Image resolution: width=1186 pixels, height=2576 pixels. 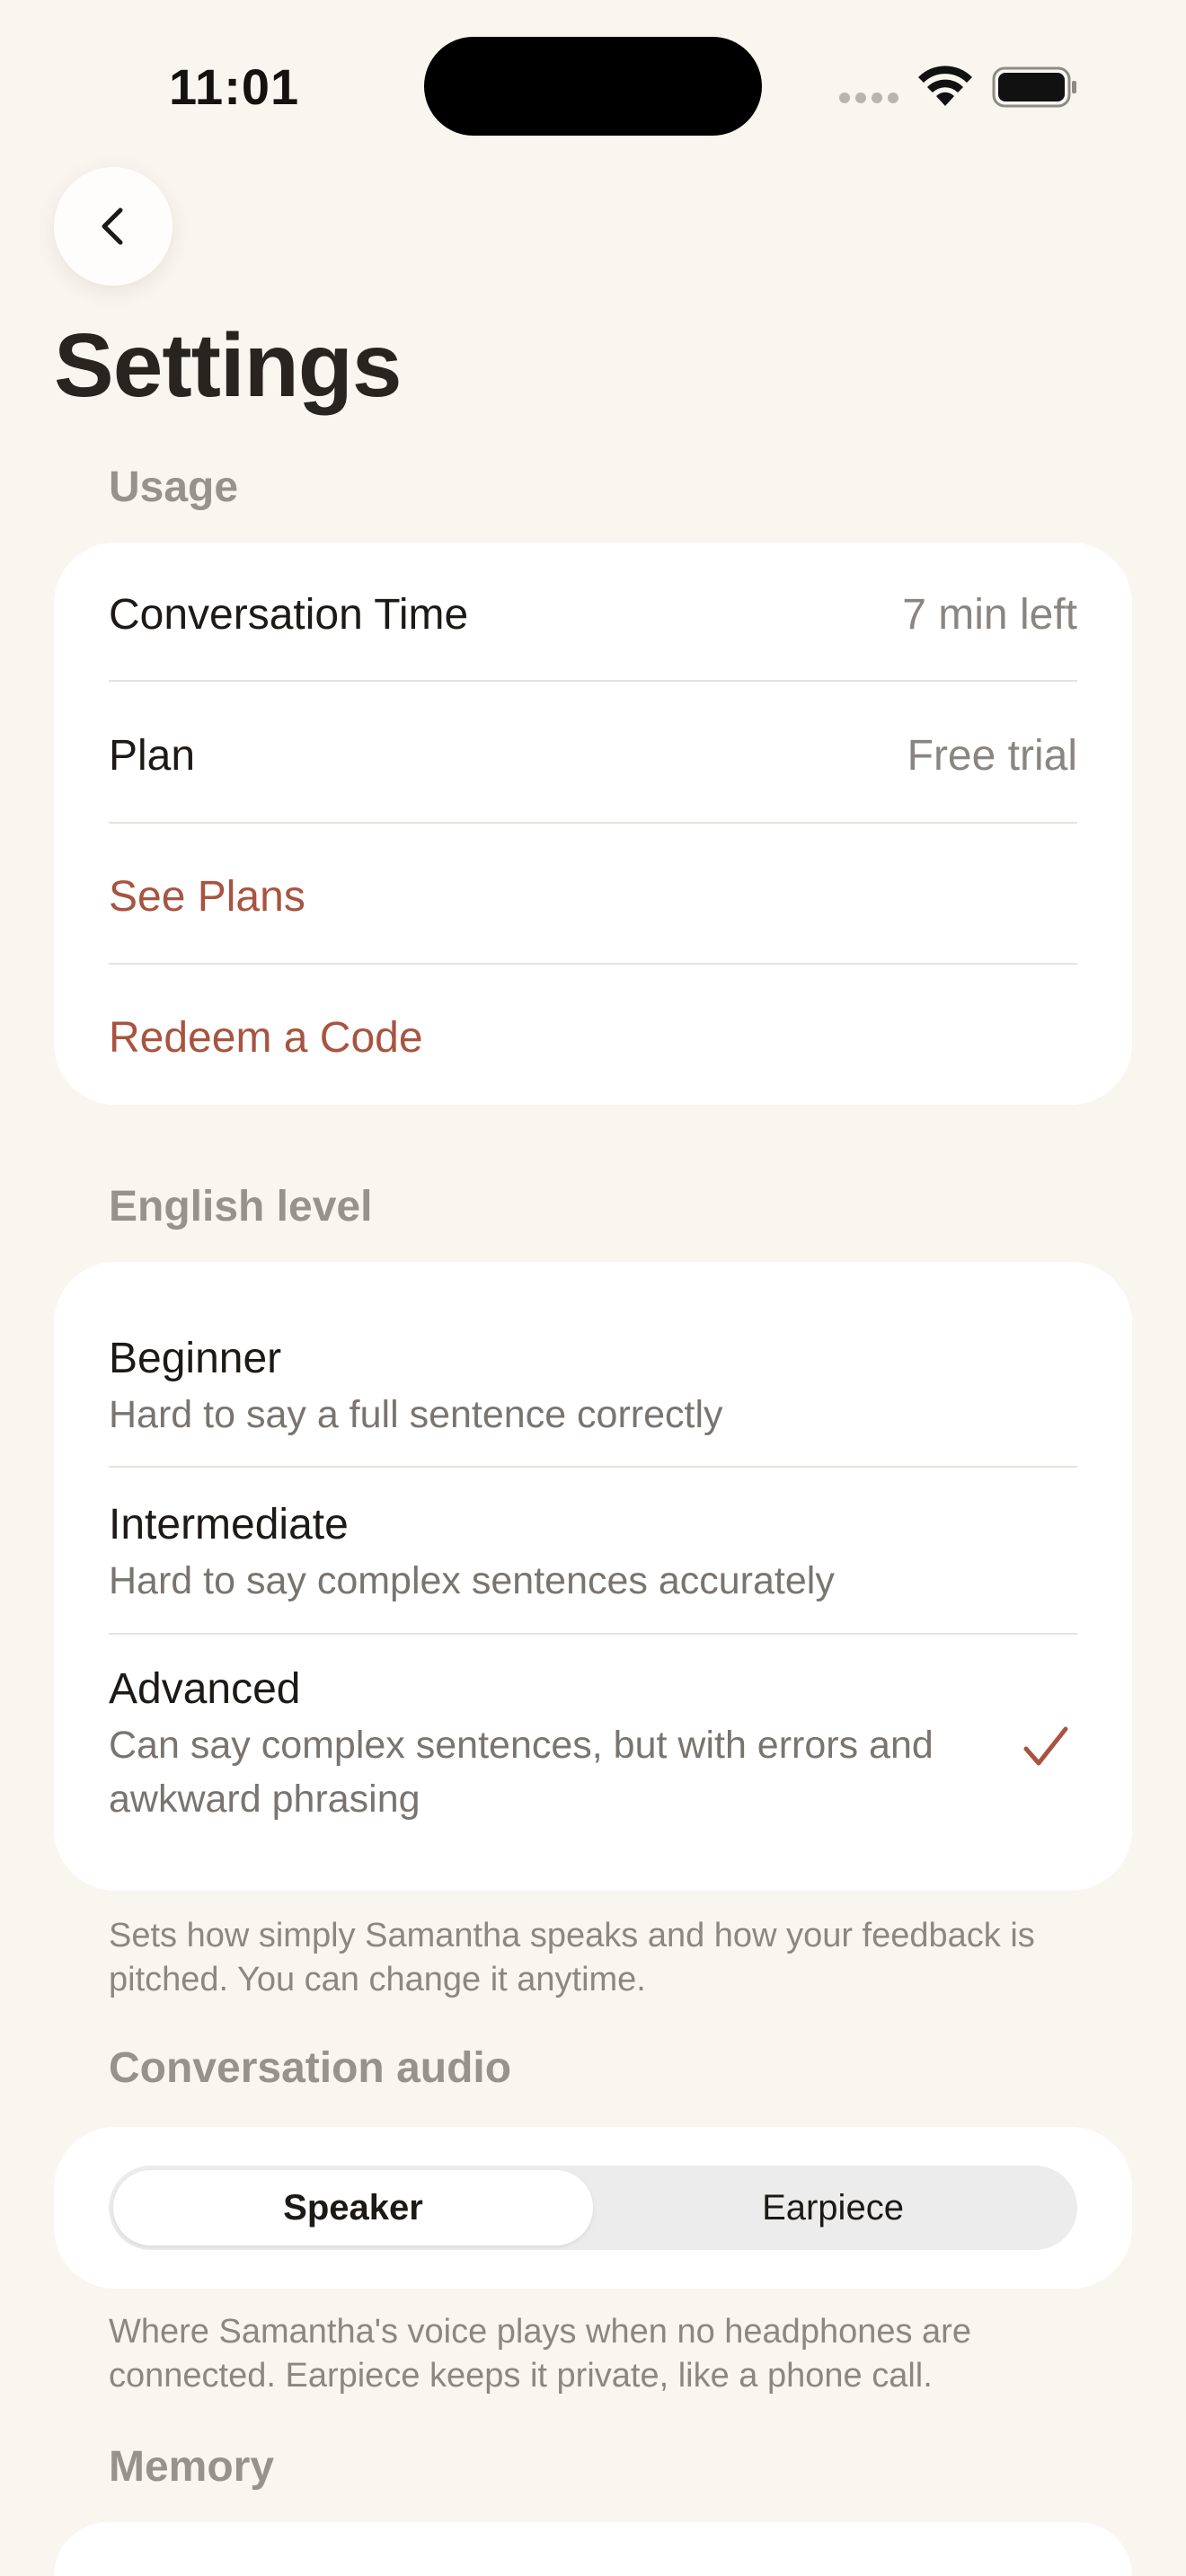 What do you see at coordinates (192, 2467) in the screenshot?
I see `section-label-memory: Memory` at bounding box center [192, 2467].